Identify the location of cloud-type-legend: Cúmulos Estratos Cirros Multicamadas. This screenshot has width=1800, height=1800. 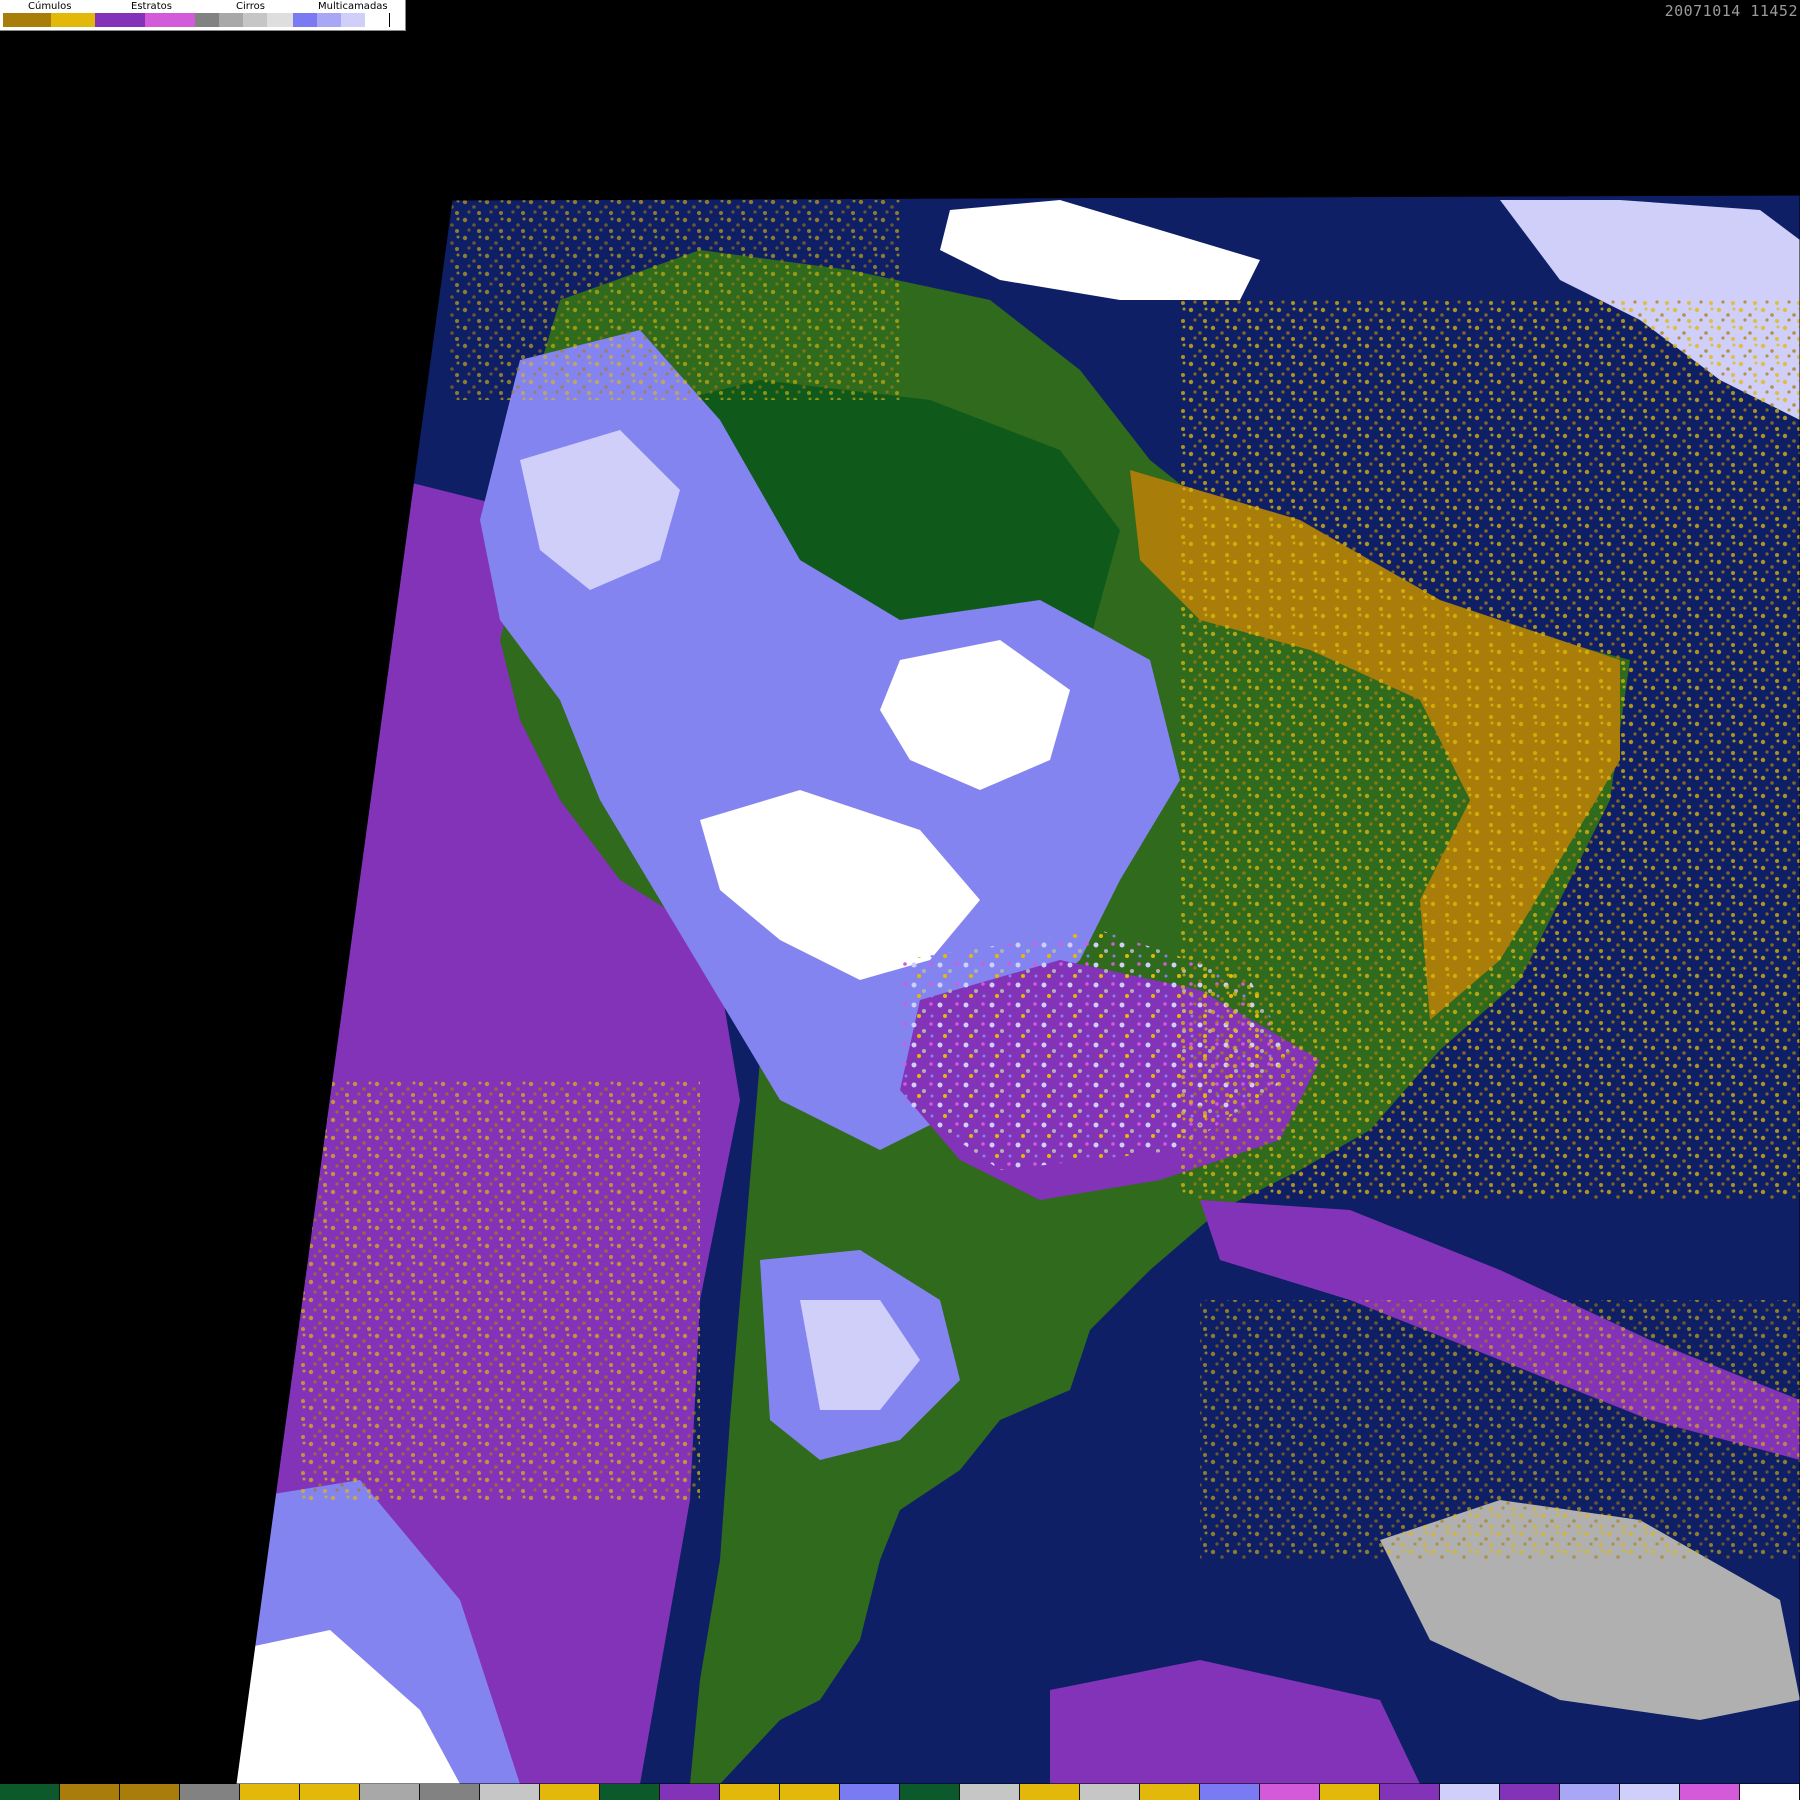
(203, 15).